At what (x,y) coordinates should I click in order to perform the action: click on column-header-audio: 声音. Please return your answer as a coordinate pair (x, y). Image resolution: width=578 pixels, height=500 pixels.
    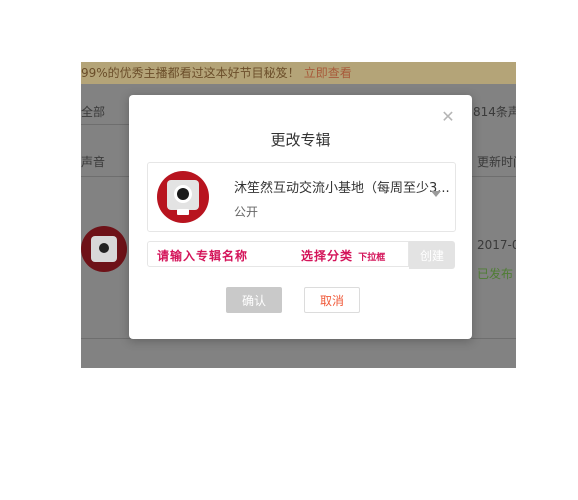
    Looking at the image, I should click on (93, 162).